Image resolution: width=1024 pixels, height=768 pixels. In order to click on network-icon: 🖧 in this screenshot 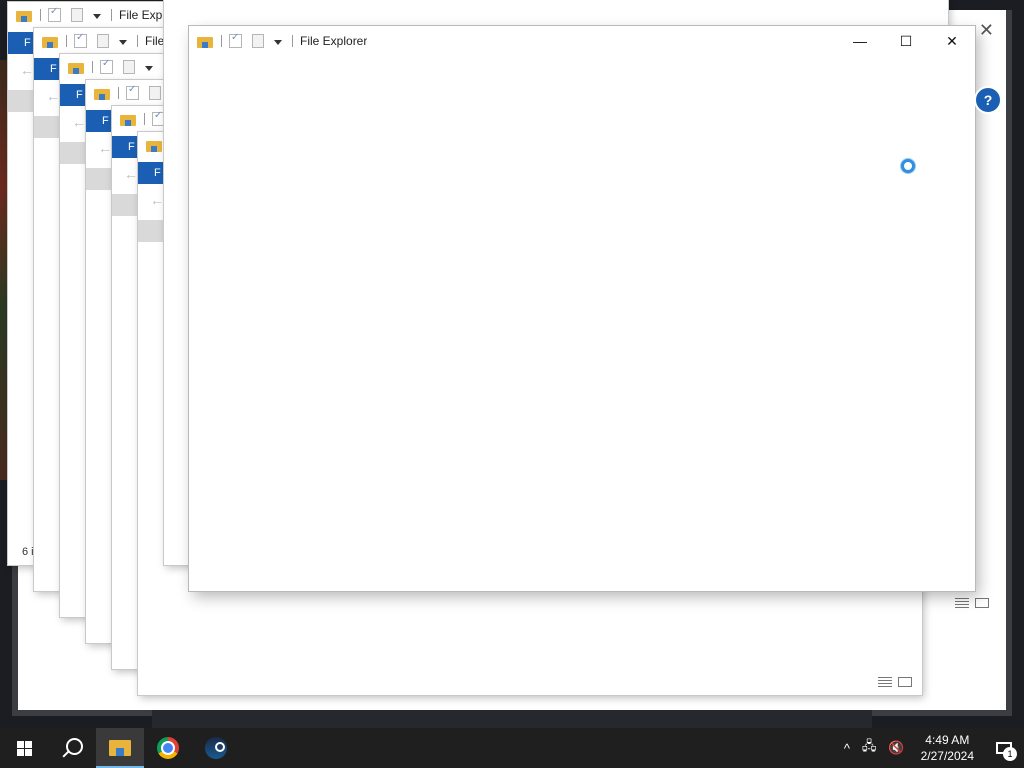, I will do `click(869, 748)`.